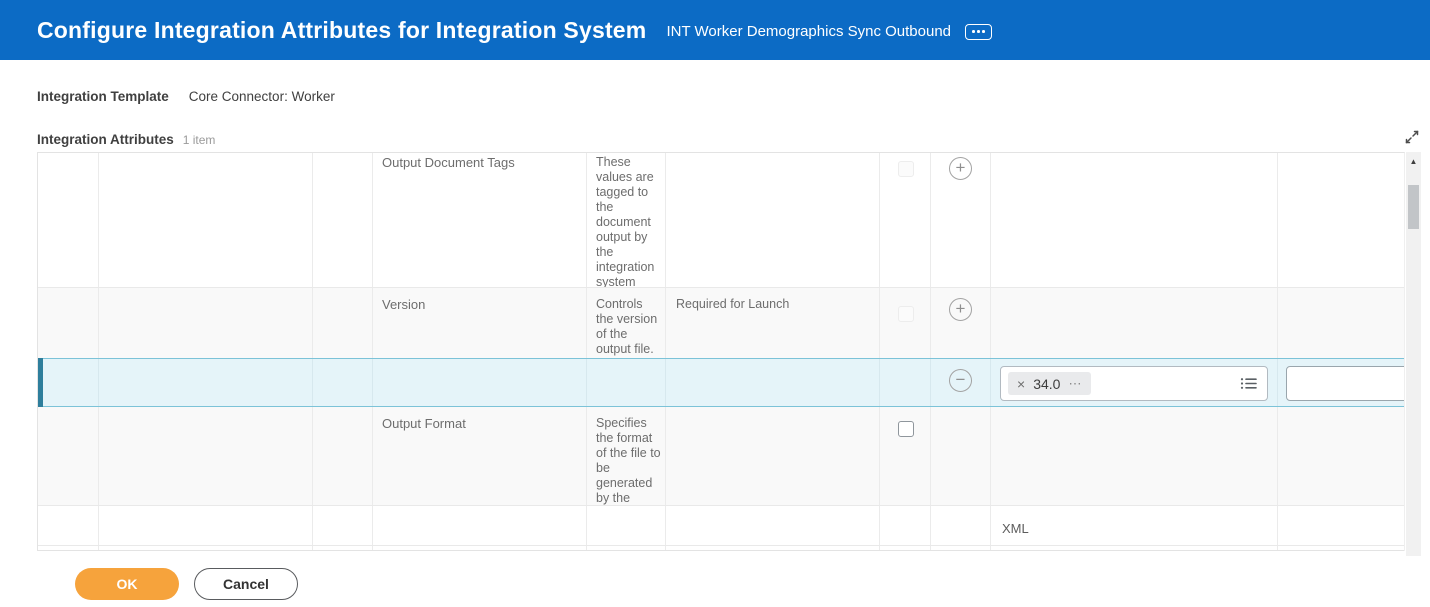 The width and height of the screenshot is (1430, 607). What do you see at coordinates (127, 584) in the screenshot?
I see `ok-button: OK` at bounding box center [127, 584].